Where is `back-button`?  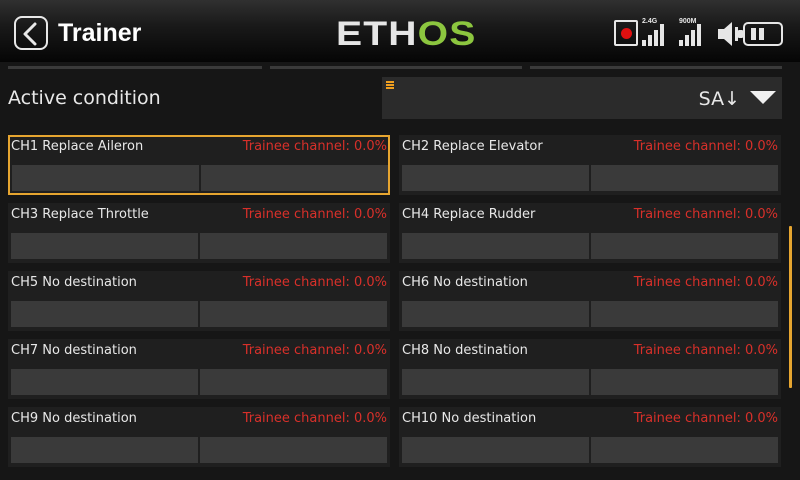 back-button is located at coordinates (31, 33).